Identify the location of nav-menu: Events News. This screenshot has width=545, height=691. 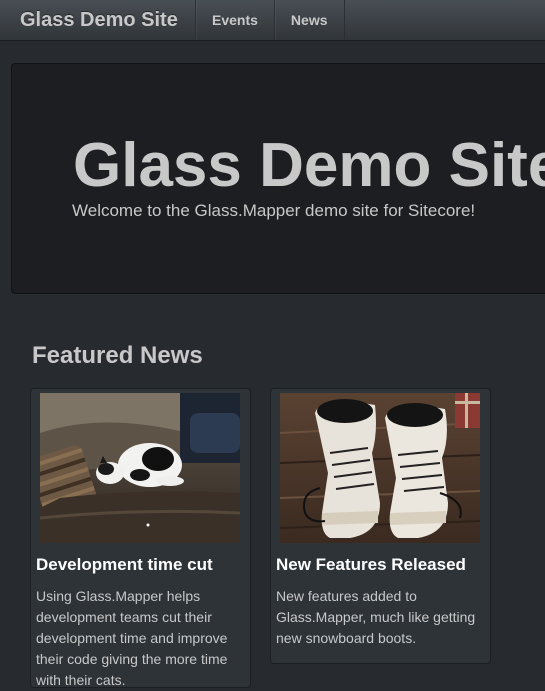
(270, 20).